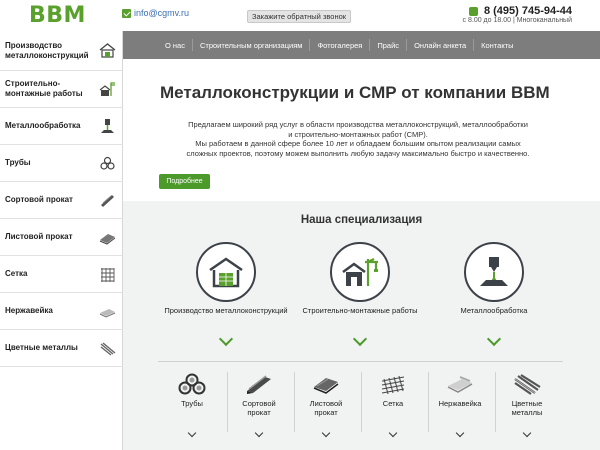 This screenshot has height=450, width=600. I want to click on product-label-line: Нержавейка, so click(460, 403).